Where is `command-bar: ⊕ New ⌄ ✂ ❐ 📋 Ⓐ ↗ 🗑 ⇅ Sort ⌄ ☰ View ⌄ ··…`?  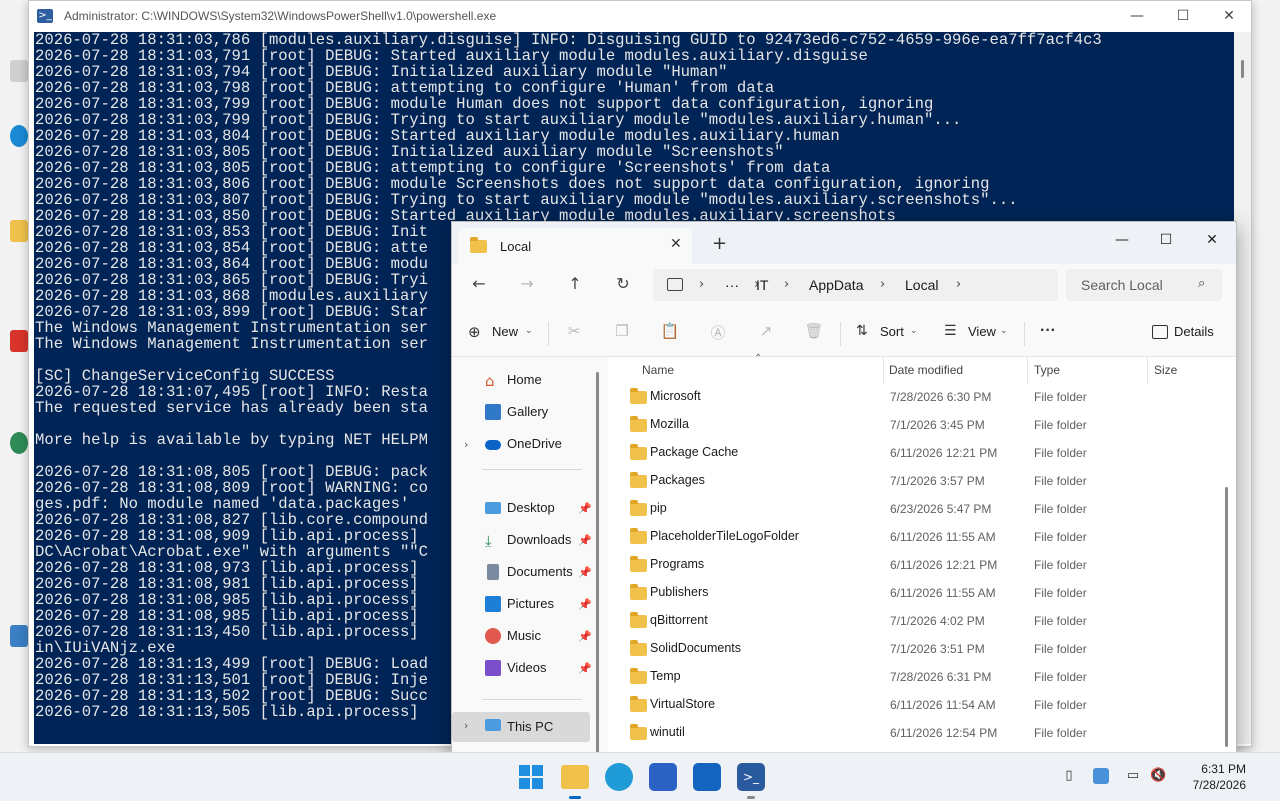
command-bar: ⊕ New ⌄ ✂ ❐ 📋 Ⓐ ↗ 🗑 ⇅ Sort ⌄ ☰ View ⌄ ··… is located at coordinates (844, 334).